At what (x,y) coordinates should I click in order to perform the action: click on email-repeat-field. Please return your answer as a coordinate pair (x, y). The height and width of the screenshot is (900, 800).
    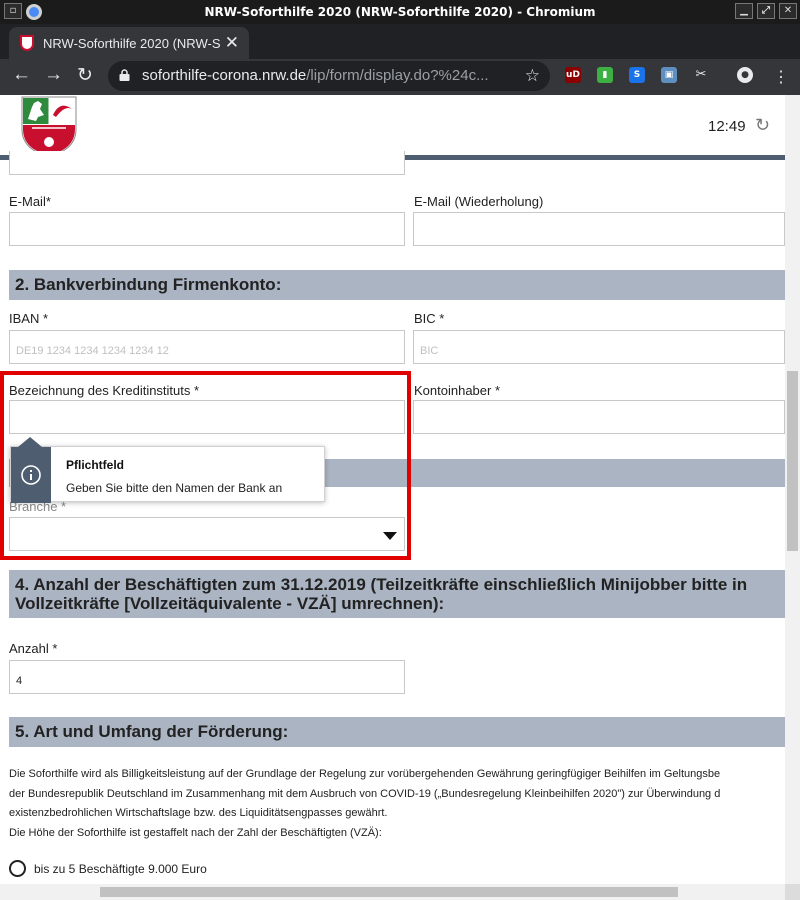
    Looking at the image, I should click on (599, 229).